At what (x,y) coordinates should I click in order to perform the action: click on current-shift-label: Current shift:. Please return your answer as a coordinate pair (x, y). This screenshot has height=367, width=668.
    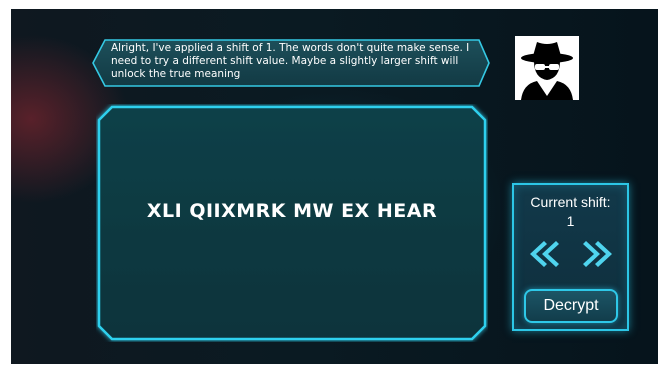
    Looking at the image, I should click on (570, 202).